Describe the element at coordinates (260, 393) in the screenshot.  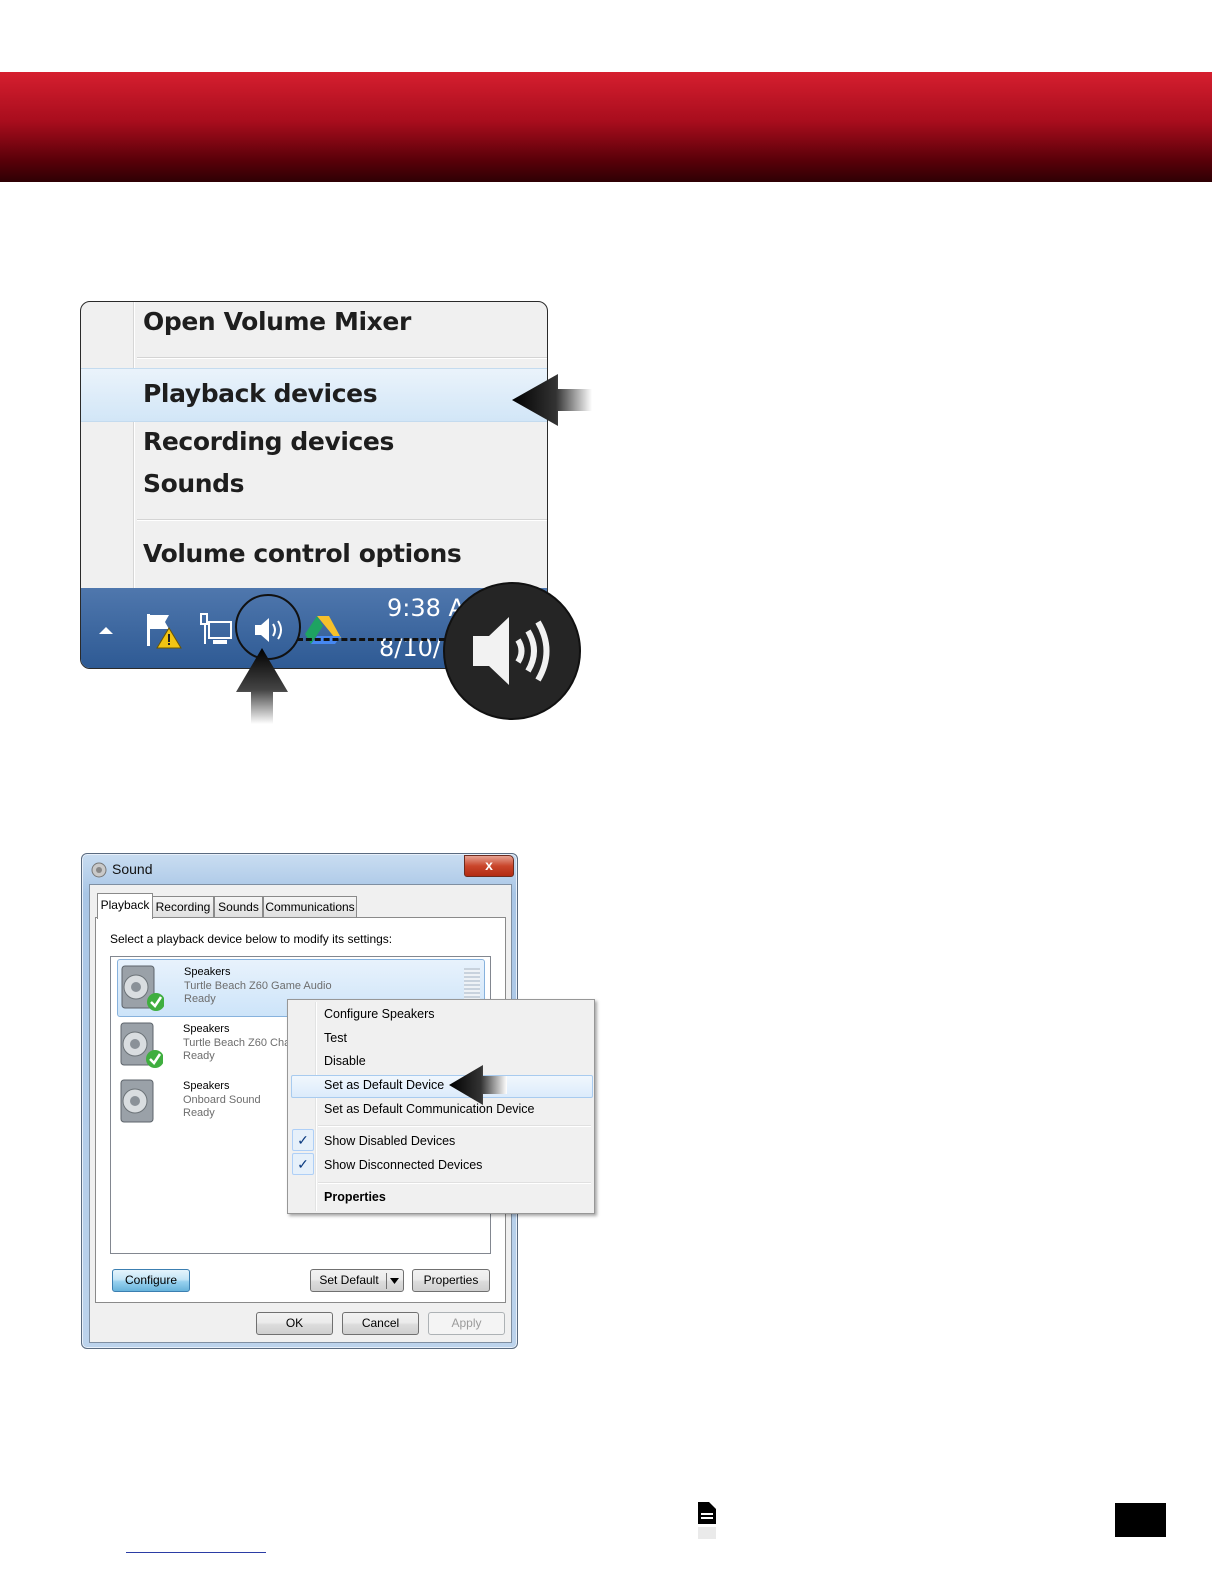
I see `menu-item-playback-devices: Playback devices` at that location.